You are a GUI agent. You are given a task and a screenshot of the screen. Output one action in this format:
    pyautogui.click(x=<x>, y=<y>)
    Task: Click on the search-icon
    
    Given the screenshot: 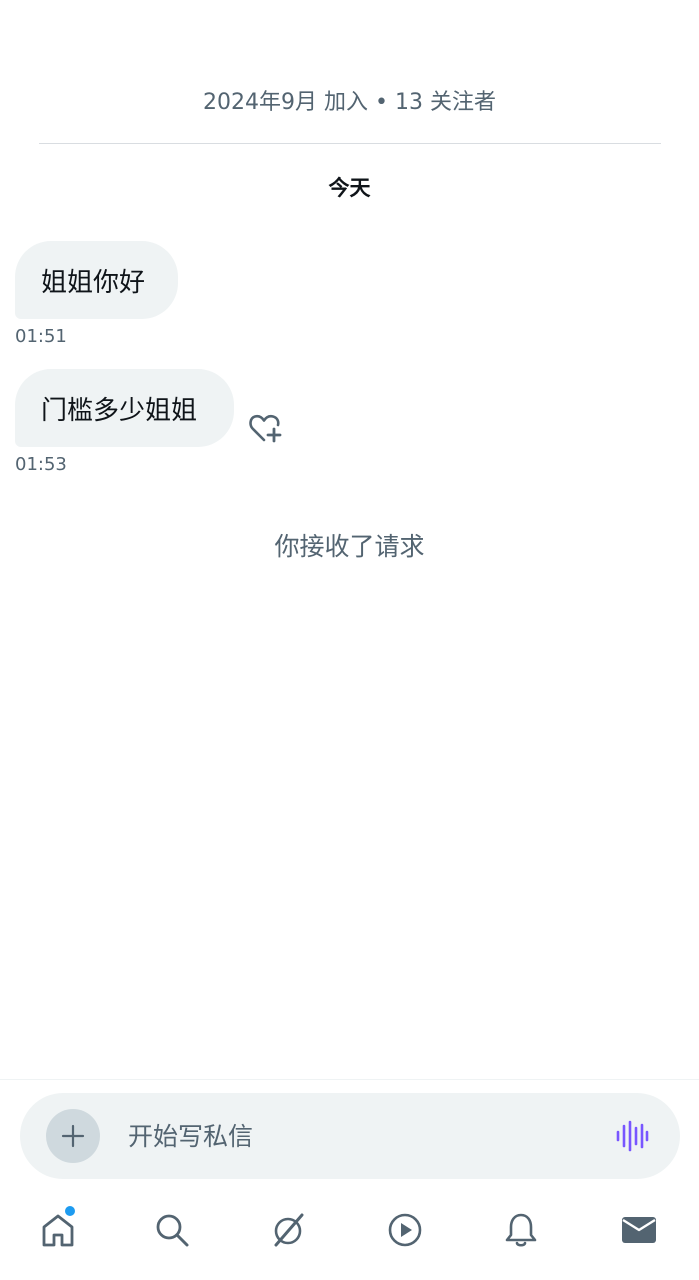 What is the action you would take?
    pyautogui.click(x=172, y=1230)
    